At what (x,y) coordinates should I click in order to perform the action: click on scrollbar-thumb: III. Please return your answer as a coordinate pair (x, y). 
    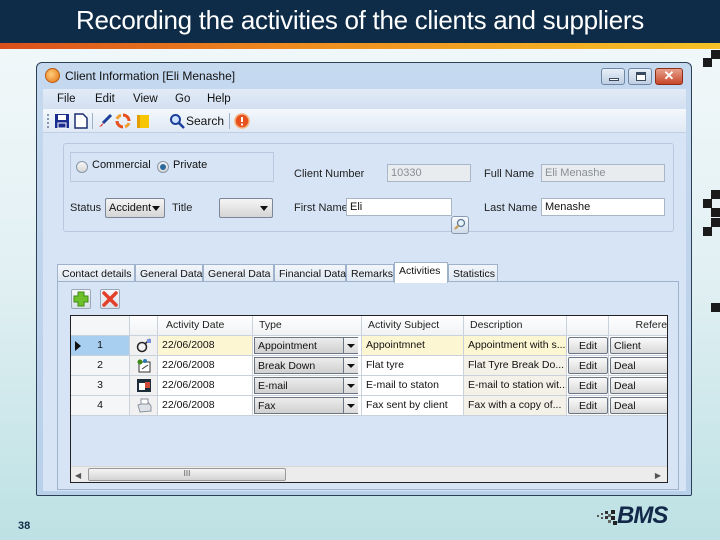
    Looking at the image, I should click on (187, 474).